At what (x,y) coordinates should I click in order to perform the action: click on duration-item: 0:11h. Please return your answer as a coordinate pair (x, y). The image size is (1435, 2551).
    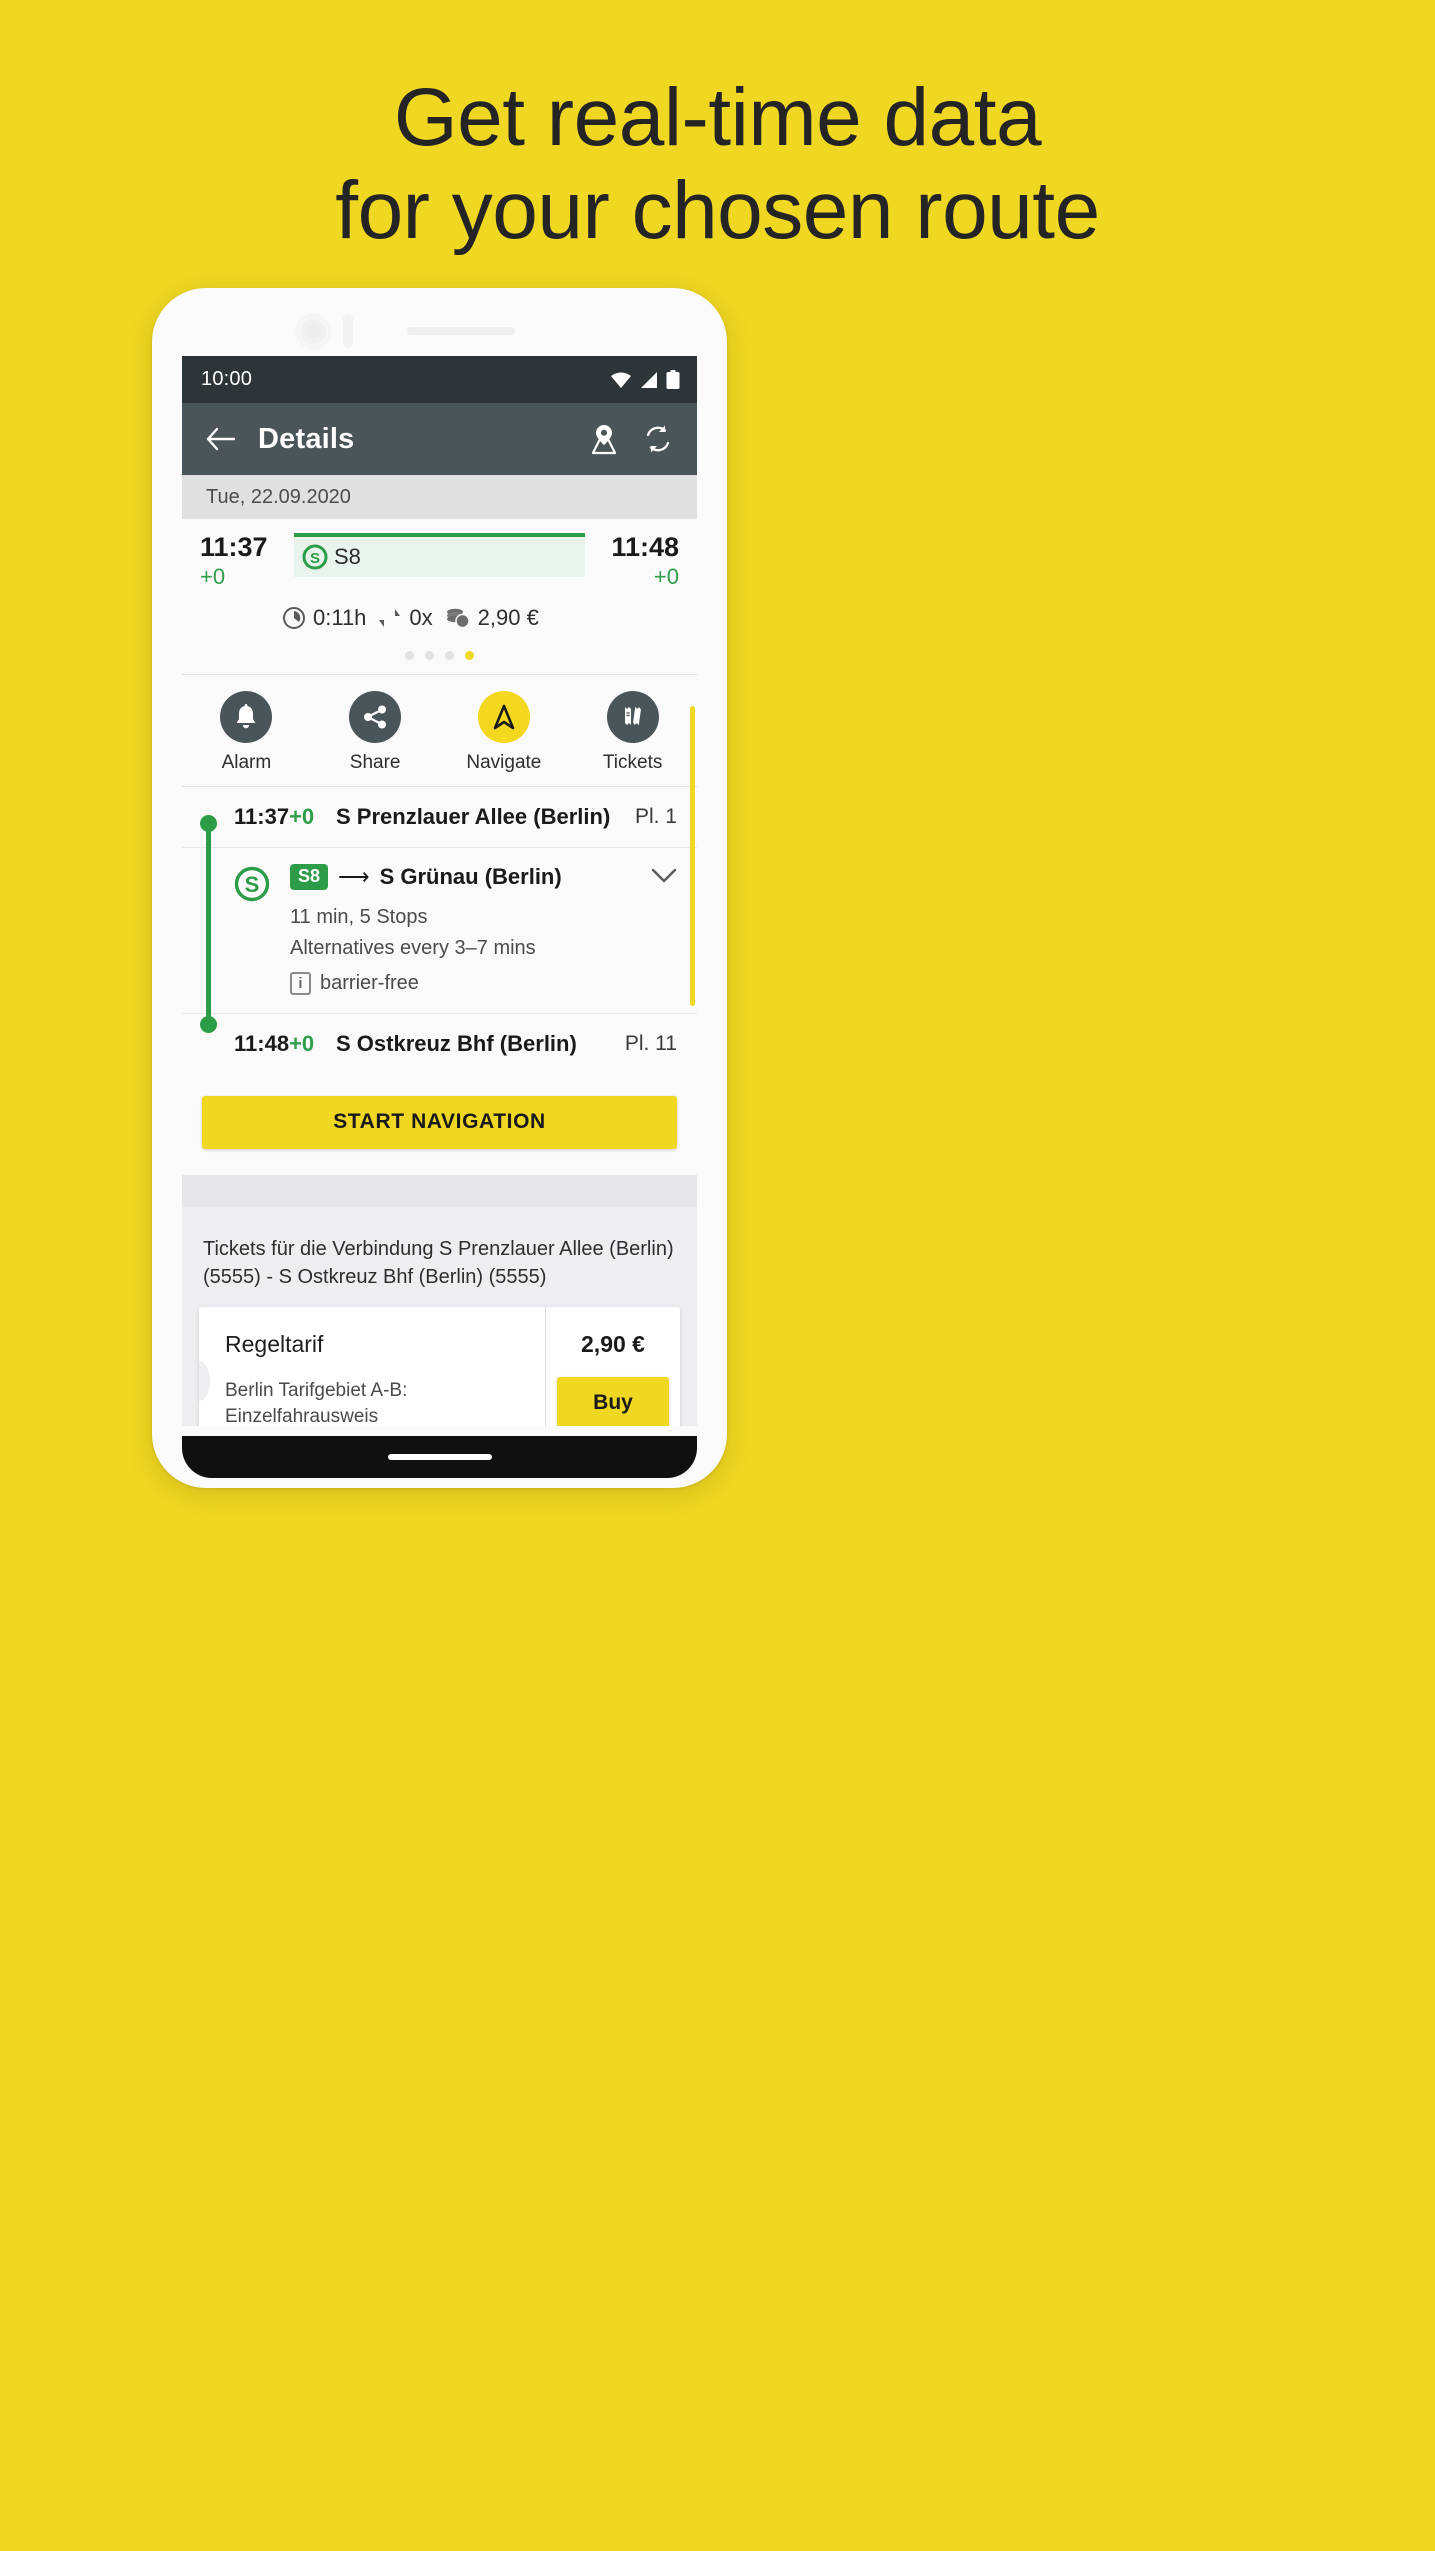
    Looking at the image, I should click on (324, 618).